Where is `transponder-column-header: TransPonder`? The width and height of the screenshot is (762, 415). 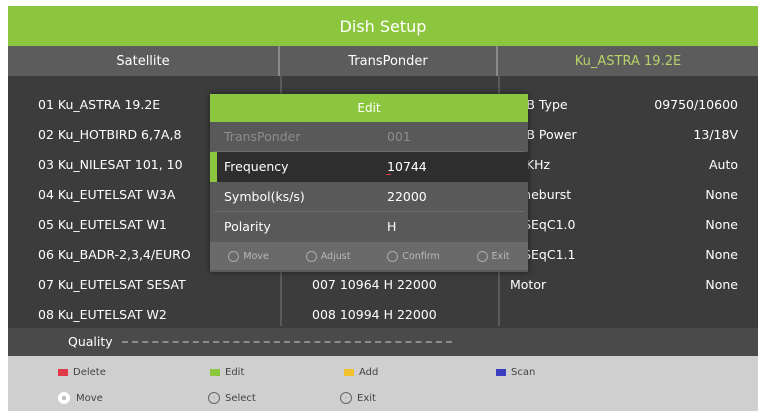 transponder-column-header: TransPonder is located at coordinates (389, 61).